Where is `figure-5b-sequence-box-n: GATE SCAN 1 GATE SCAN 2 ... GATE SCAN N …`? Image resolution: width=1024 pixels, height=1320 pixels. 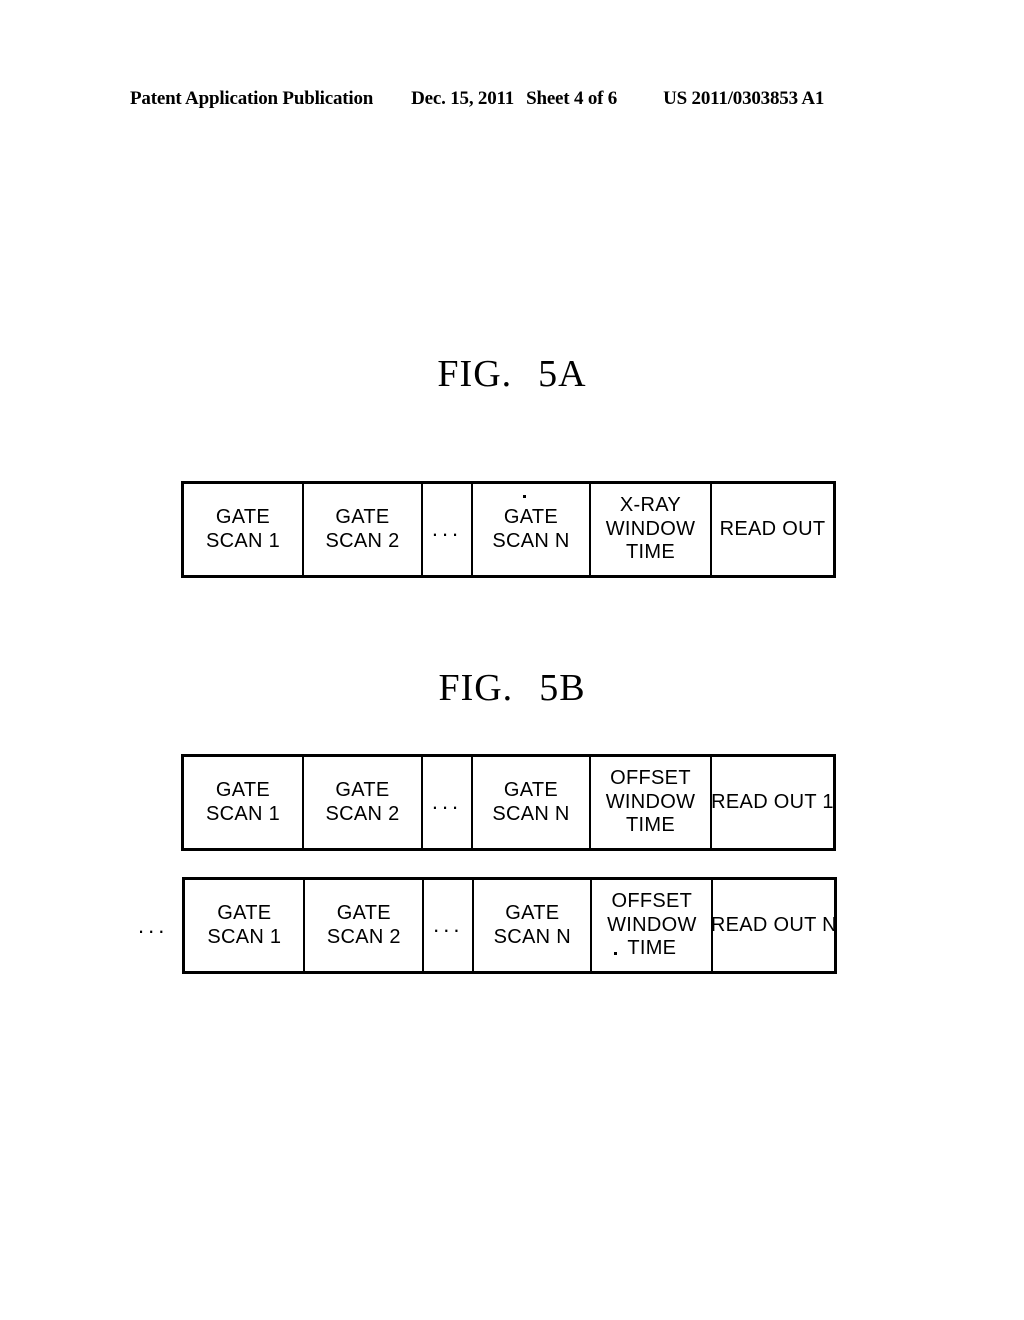
figure-5b-sequence-box-n: GATE SCAN 1 GATE SCAN 2 ... GATE SCAN N … is located at coordinates (510, 925).